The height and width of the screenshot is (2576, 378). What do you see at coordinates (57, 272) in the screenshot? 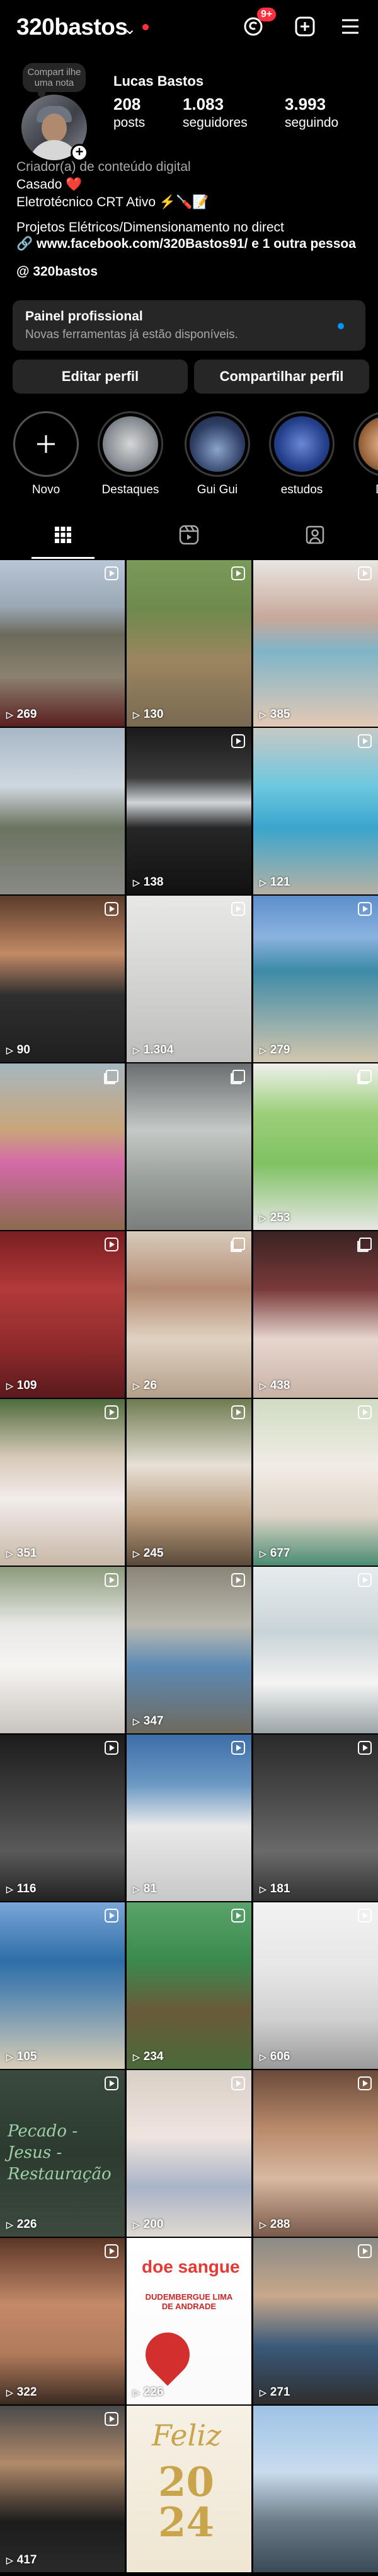
I see `threads-handle: @ 320bastos` at bounding box center [57, 272].